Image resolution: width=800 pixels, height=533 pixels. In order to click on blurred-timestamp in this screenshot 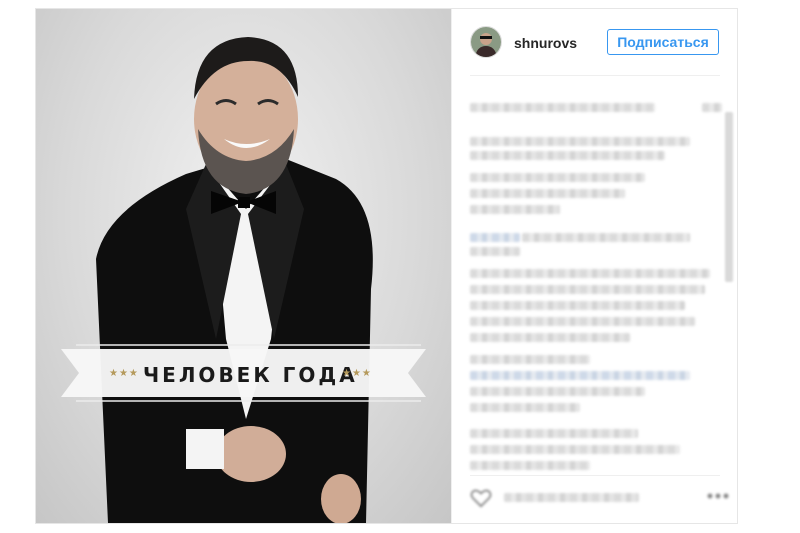, I will do `click(712, 107)`.